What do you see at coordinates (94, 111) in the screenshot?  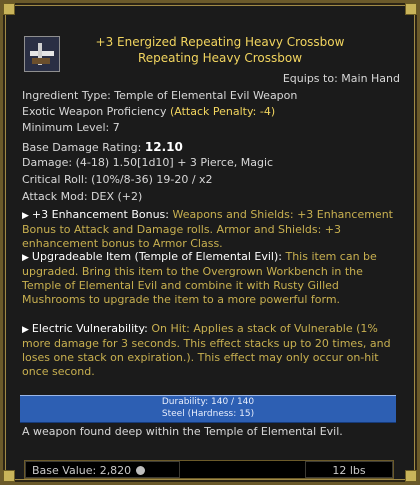 I see `proficiency: Exotic Weapon Proficiency` at bounding box center [94, 111].